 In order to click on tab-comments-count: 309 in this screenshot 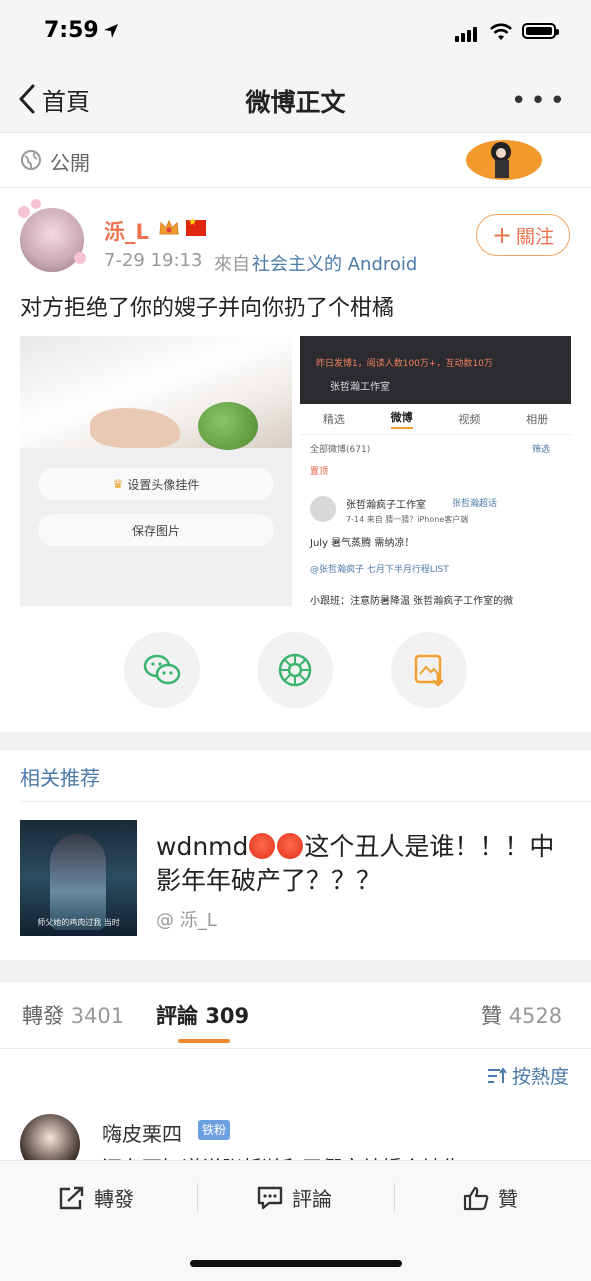, I will do `click(227, 1016)`.